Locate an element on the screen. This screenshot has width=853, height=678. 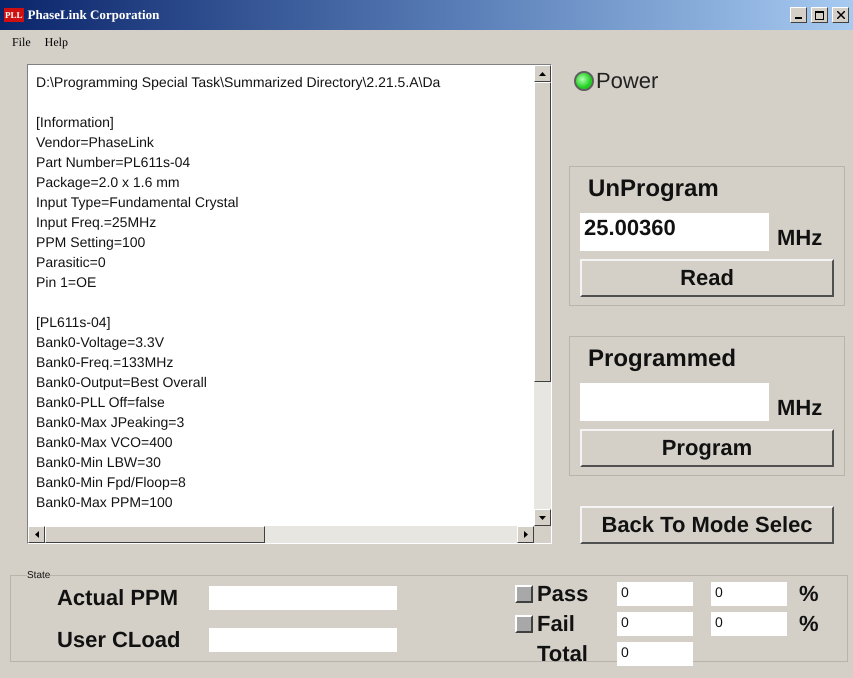
menu-item: Help is located at coordinates (56, 42).